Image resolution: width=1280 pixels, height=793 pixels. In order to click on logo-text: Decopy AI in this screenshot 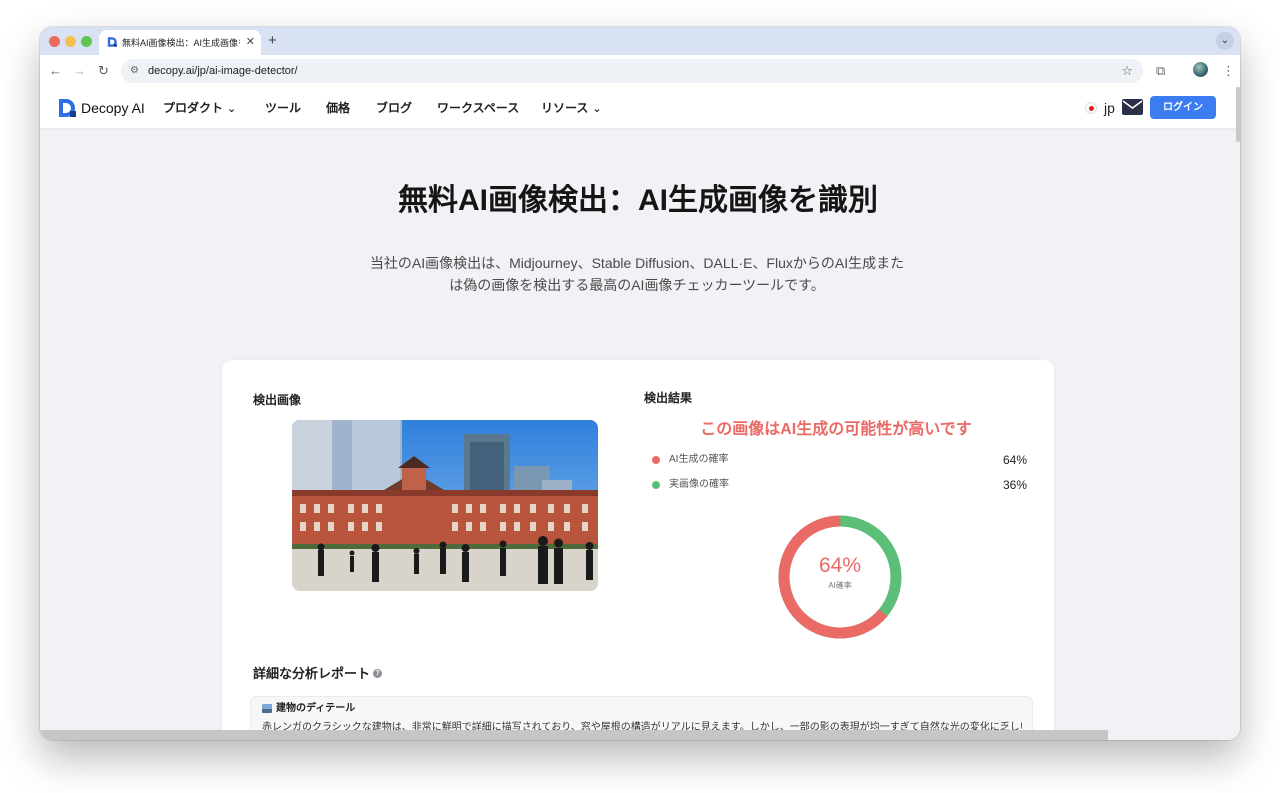, I will do `click(113, 108)`.